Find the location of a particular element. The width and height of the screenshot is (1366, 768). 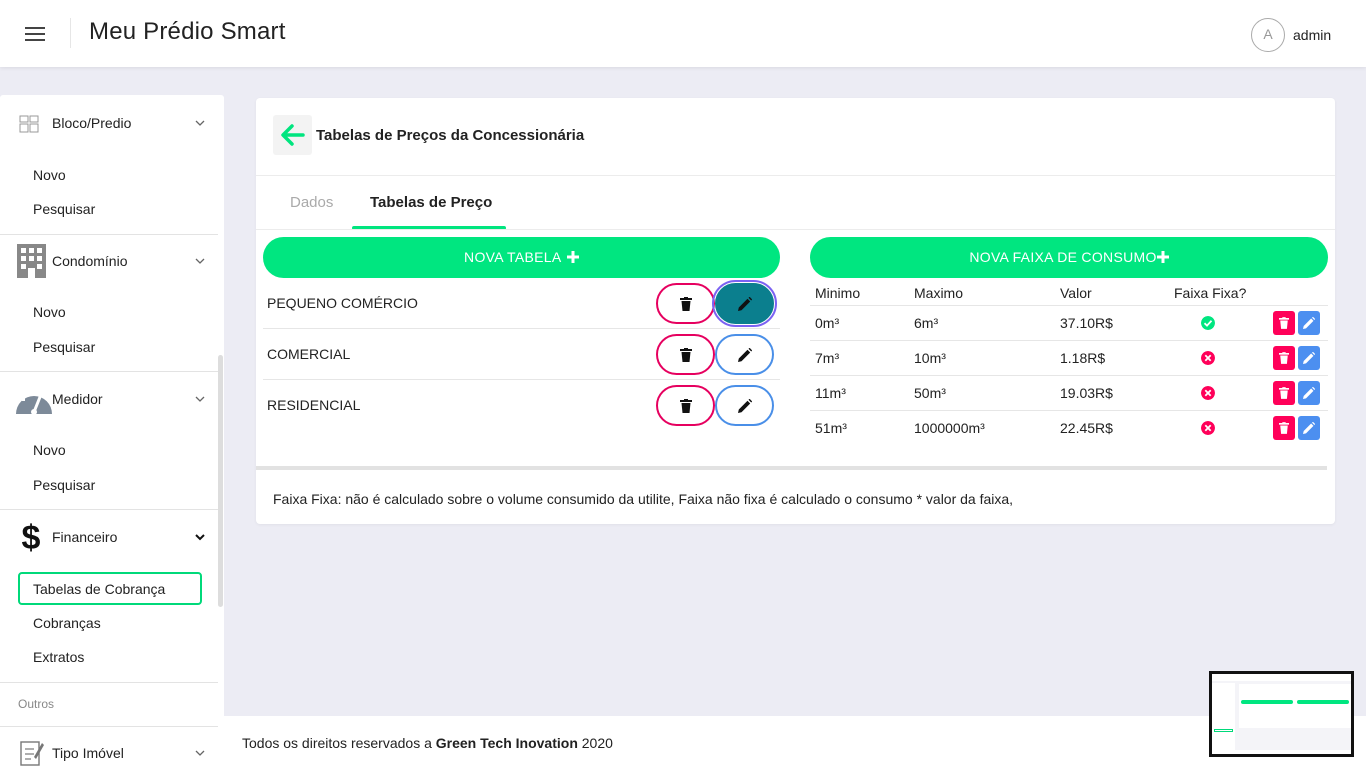

sidebar-item-cobrancas: Cobranças is located at coordinates (67, 623).